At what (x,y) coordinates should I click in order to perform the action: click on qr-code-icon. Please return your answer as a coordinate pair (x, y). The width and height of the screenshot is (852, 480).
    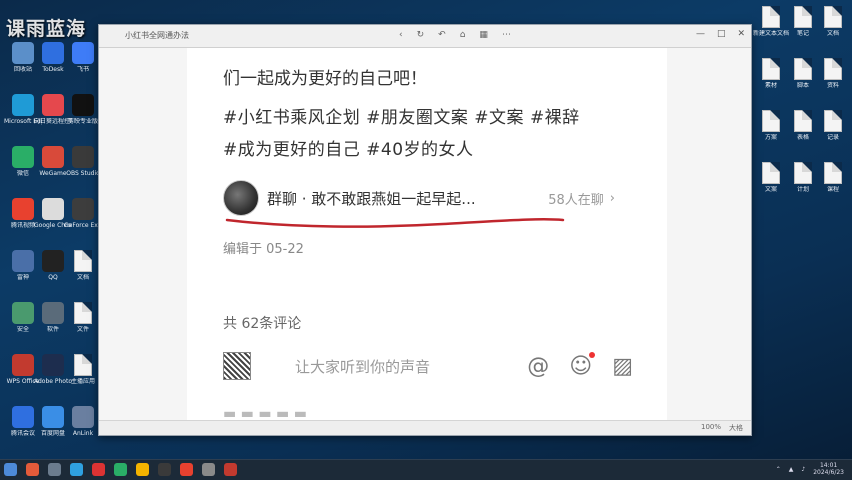
    Looking at the image, I should click on (237, 366).